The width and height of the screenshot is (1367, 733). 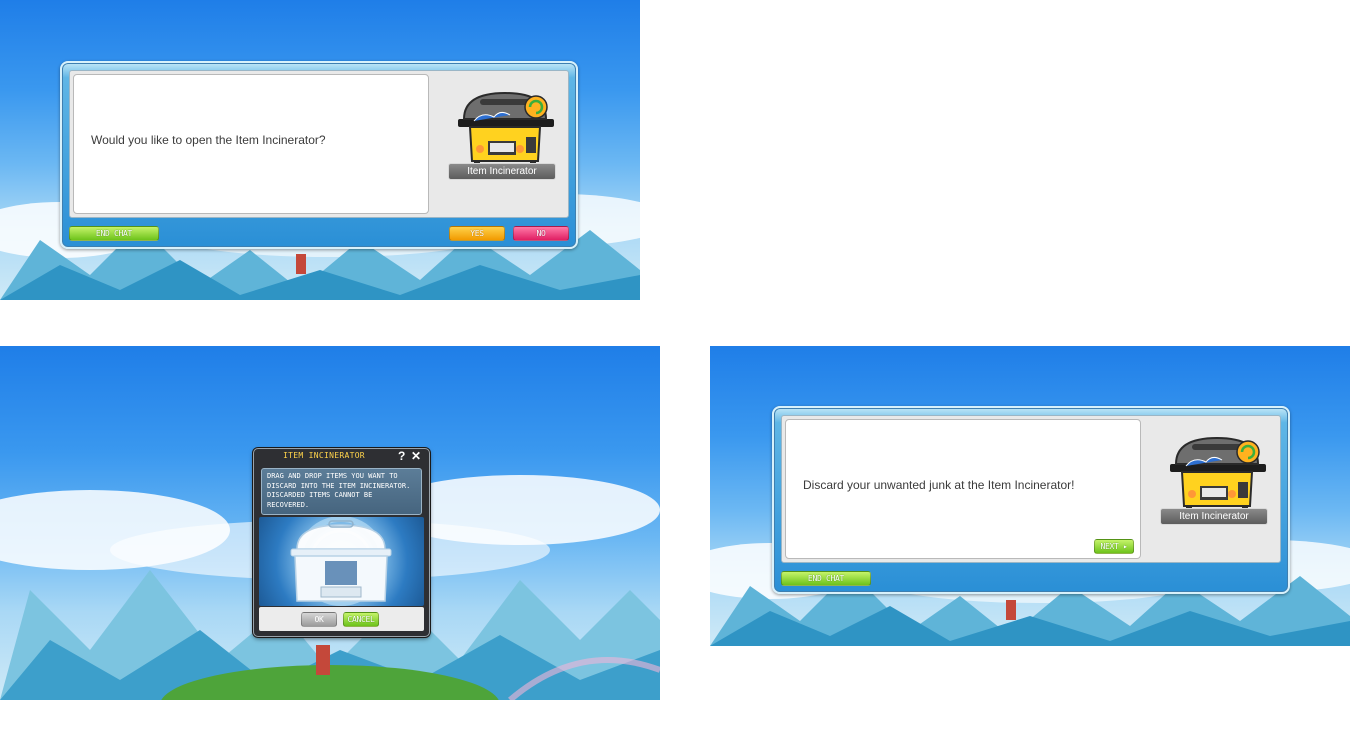 What do you see at coordinates (401, 456) in the screenshot?
I see `help-icon: ?` at bounding box center [401, 456].